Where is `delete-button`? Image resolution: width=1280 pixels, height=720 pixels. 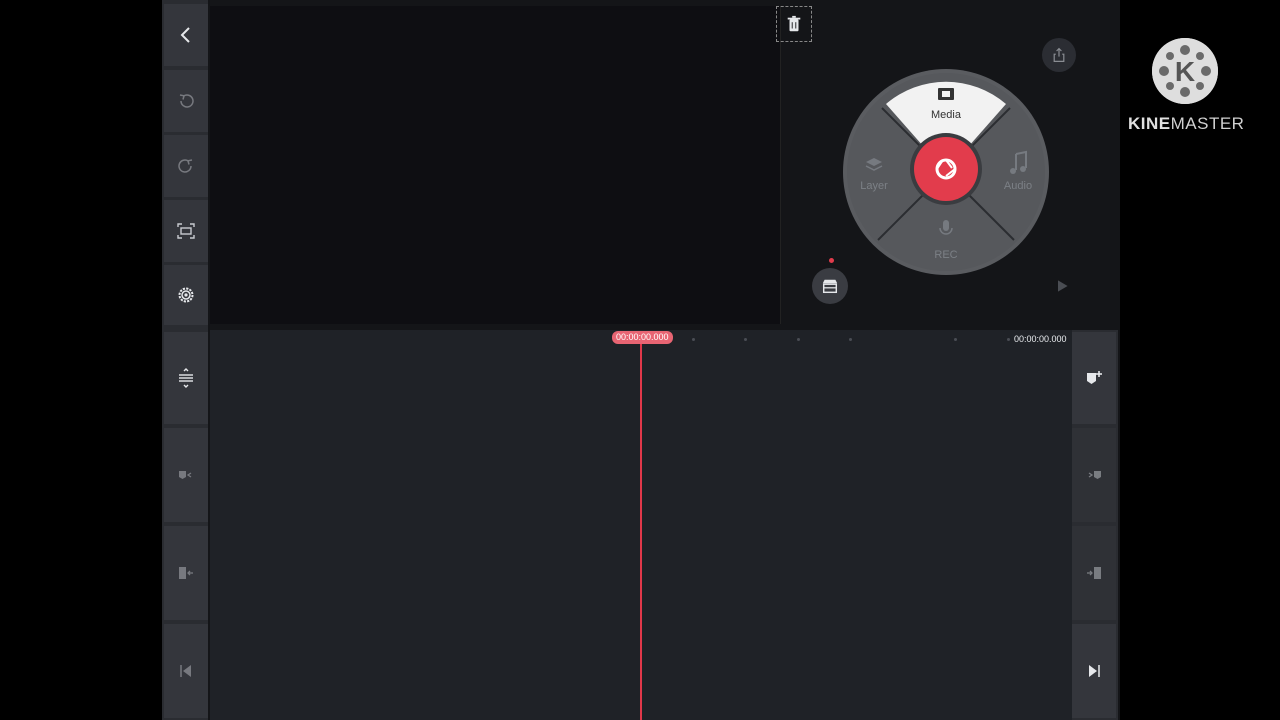
delete-button is located at coordinates (794, 24).